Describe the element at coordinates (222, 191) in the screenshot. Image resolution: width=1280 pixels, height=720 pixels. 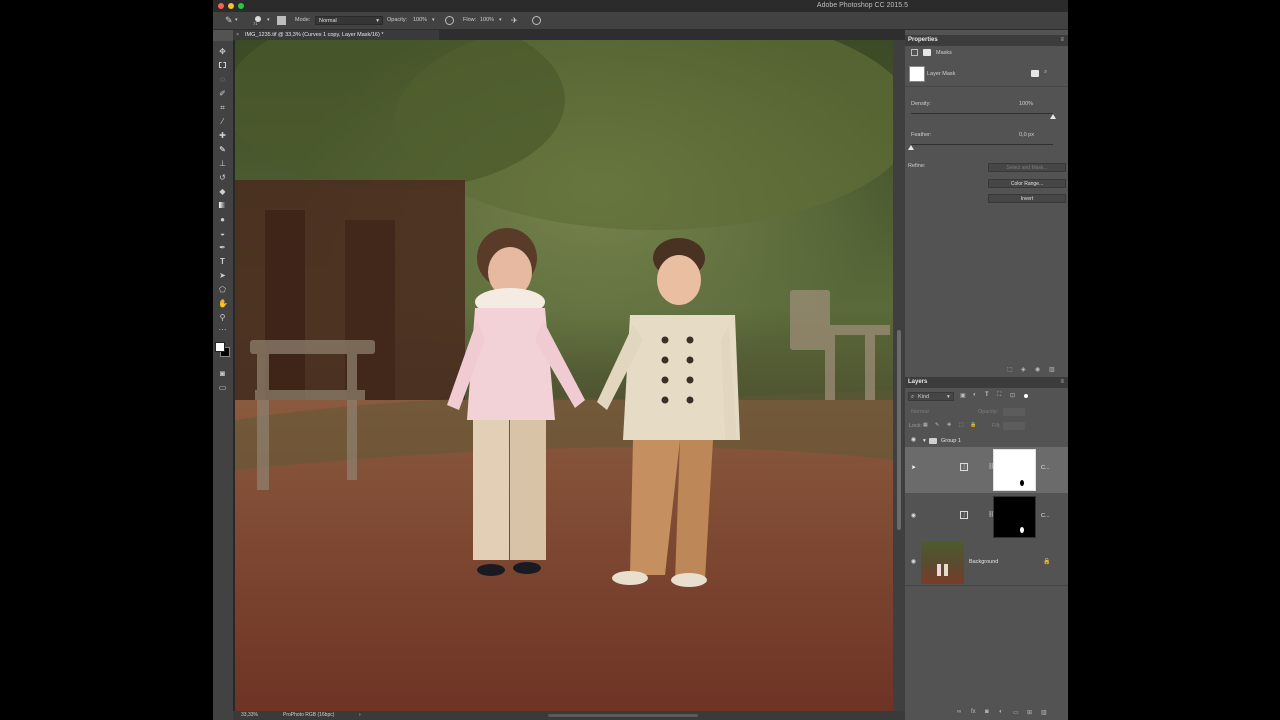
I see `eraser-tool-icon: ◆` at that location.